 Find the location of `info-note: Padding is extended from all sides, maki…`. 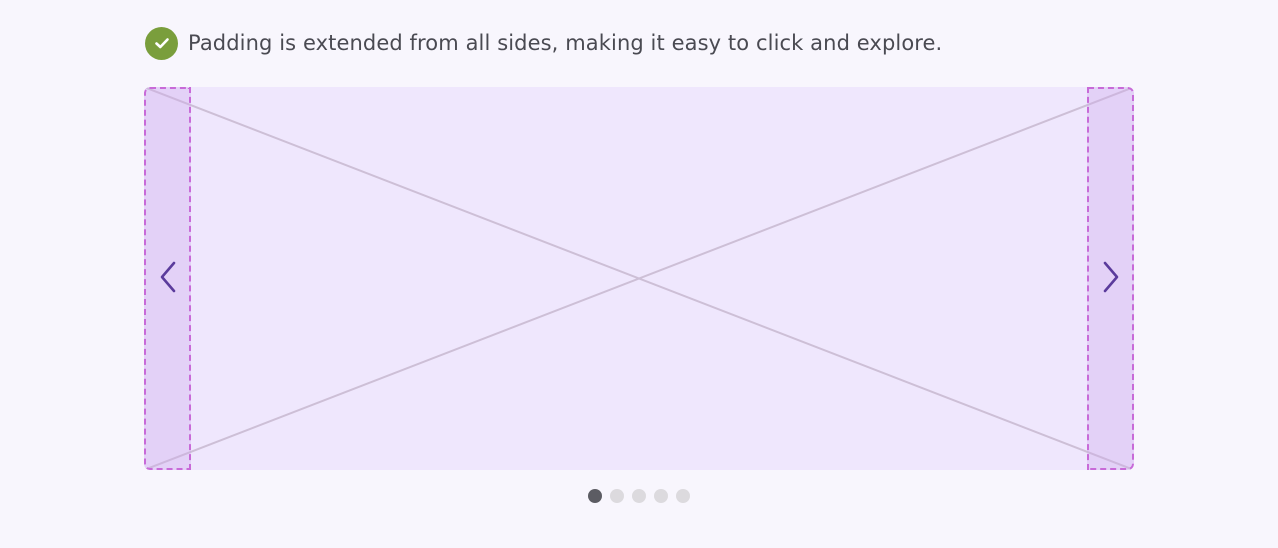

info-note: Padding is extended from all sides, maki… is located at coordinates (543, 43).